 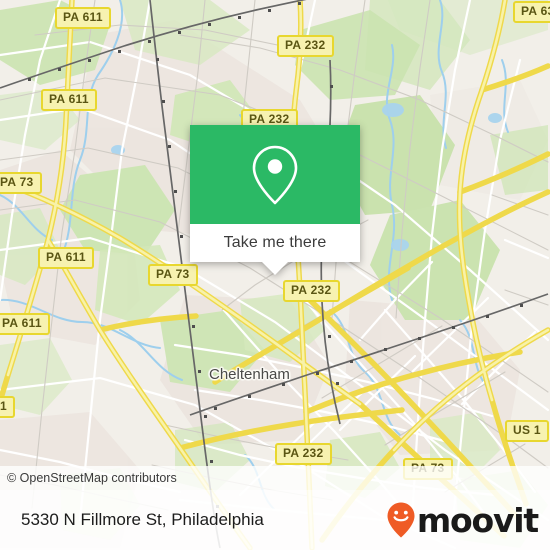 I want to click on map-pin-icon, so click(x=275, y=174).